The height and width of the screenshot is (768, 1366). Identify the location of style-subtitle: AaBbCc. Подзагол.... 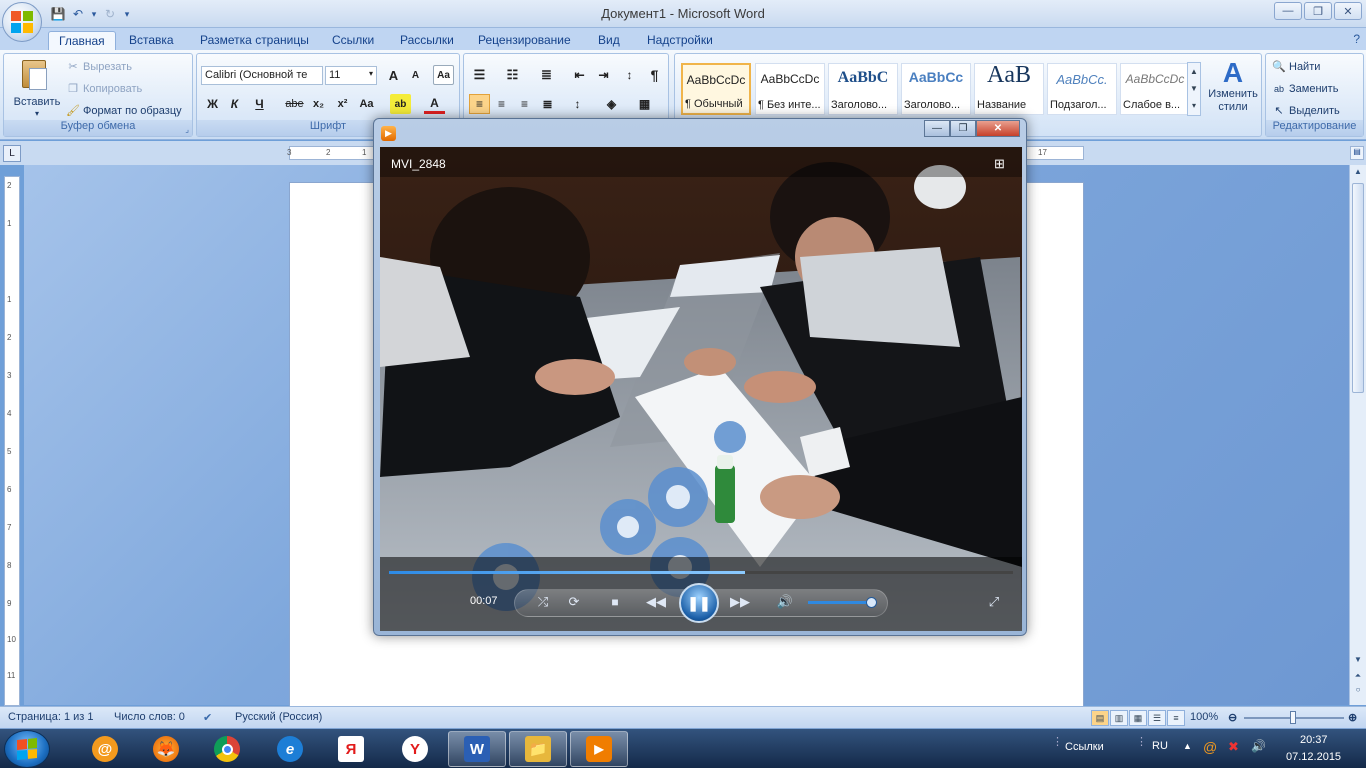
(1082, 89).